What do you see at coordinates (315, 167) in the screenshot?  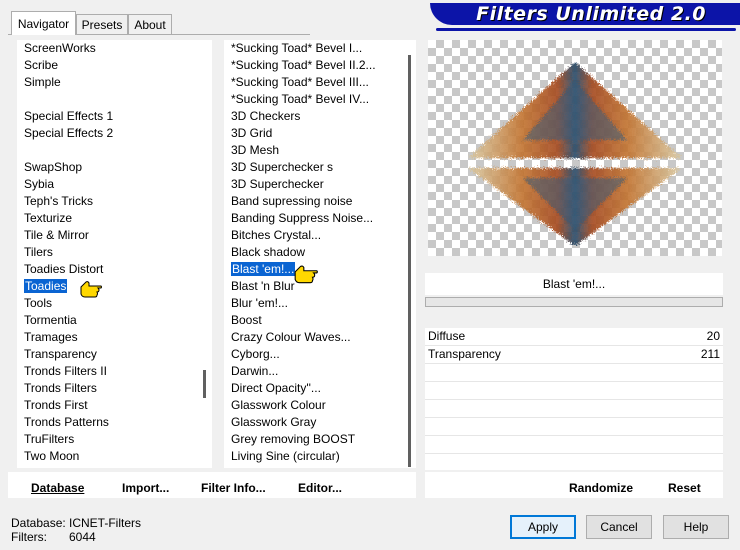 I see `list-item: 3D Superchecker s` at bounding box center [315, 167].